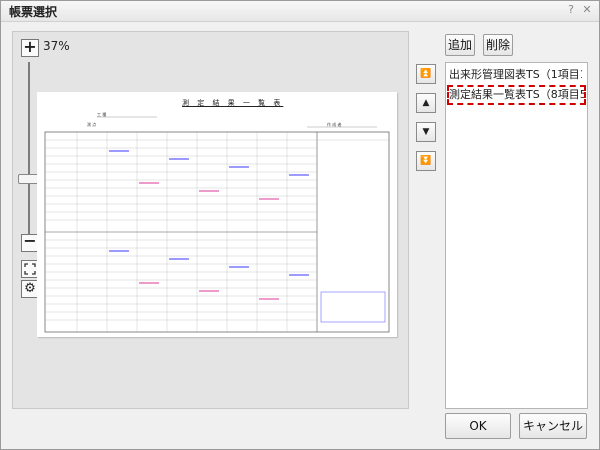  I want to click on add-button: 追加, so click(460, 45).